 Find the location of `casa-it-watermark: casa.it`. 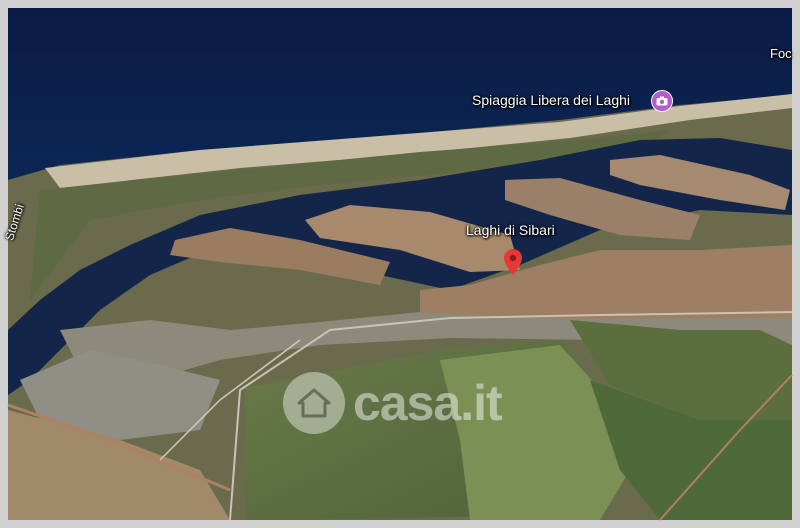

casa-it-watermark: casa.it is located at coordinates (393, 403).